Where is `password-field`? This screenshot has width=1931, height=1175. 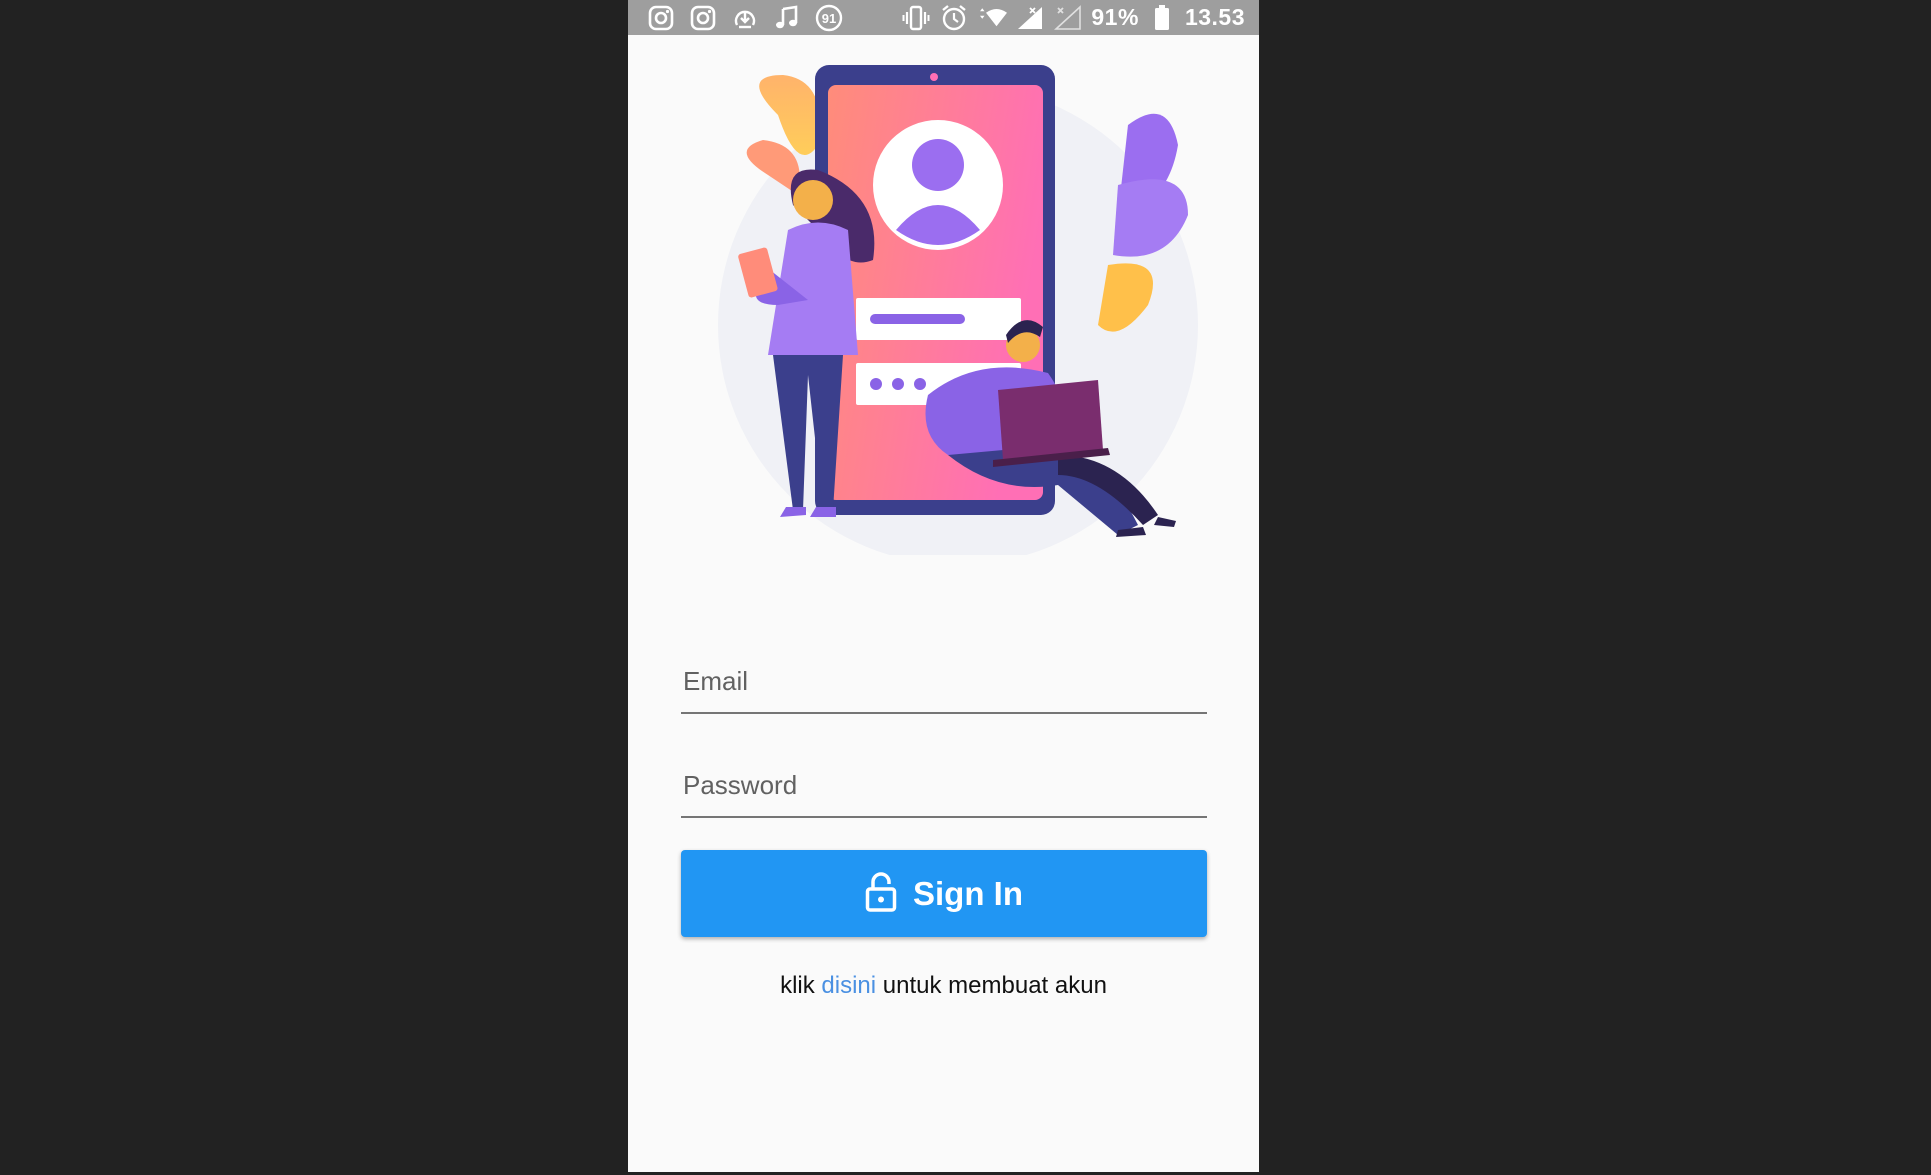
password-field is located at coordinates (946, 782).